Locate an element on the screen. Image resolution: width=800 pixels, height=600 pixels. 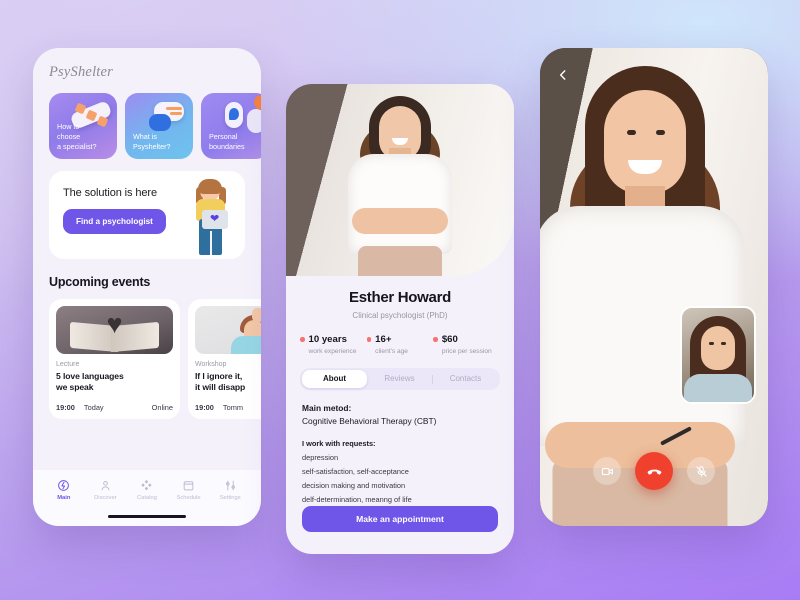
stat-label: price per session is located at coordinates (466, 351).